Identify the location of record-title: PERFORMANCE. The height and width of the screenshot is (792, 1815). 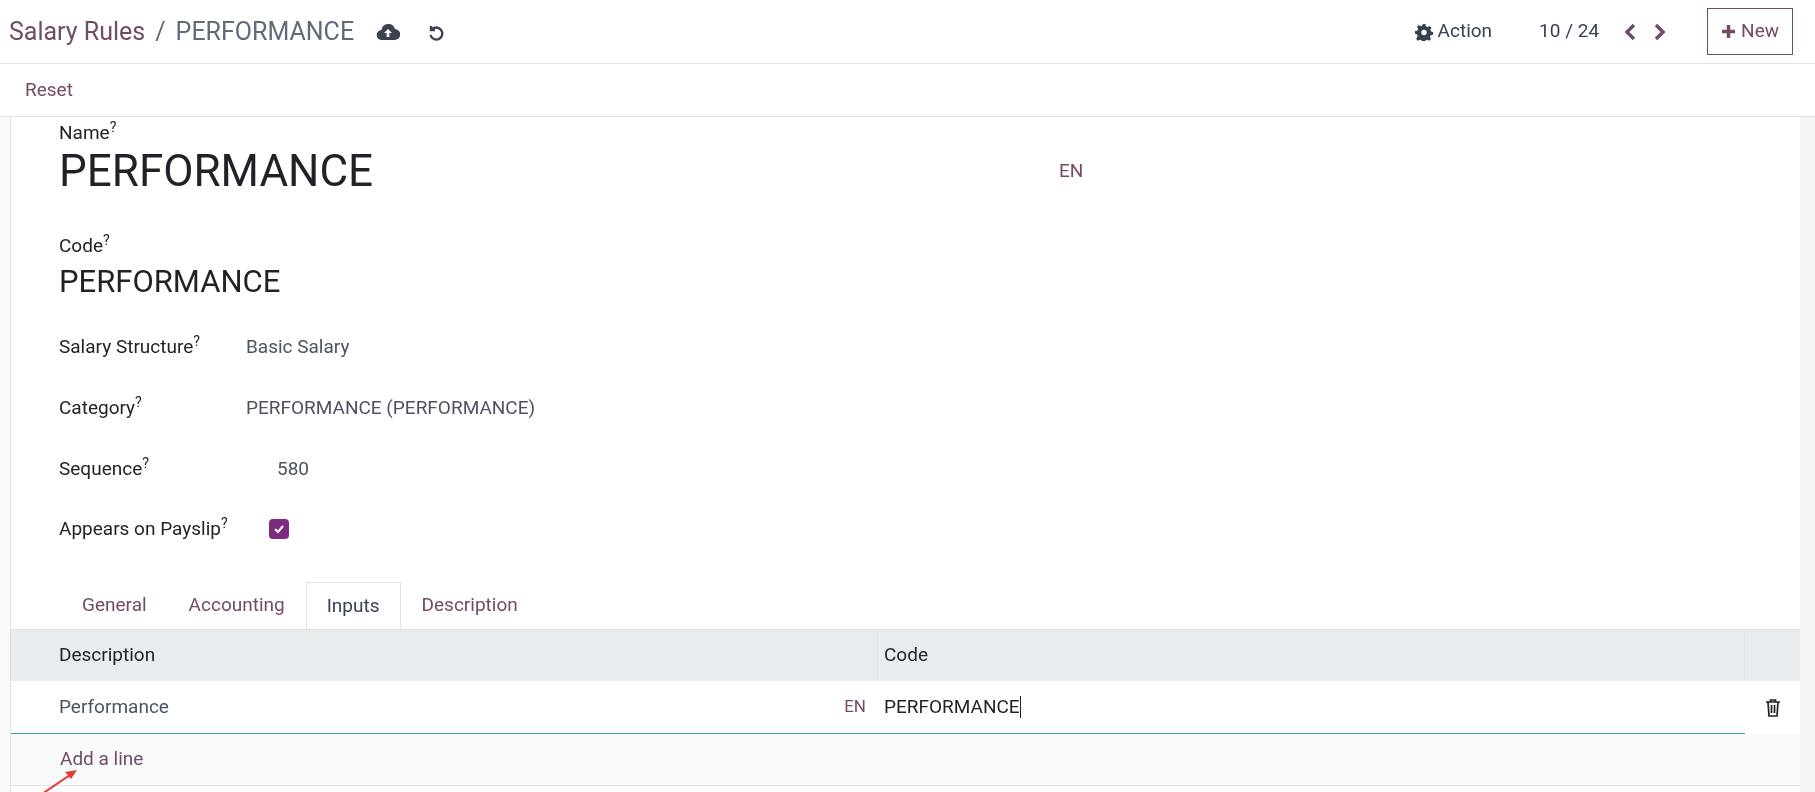
(265, 31).